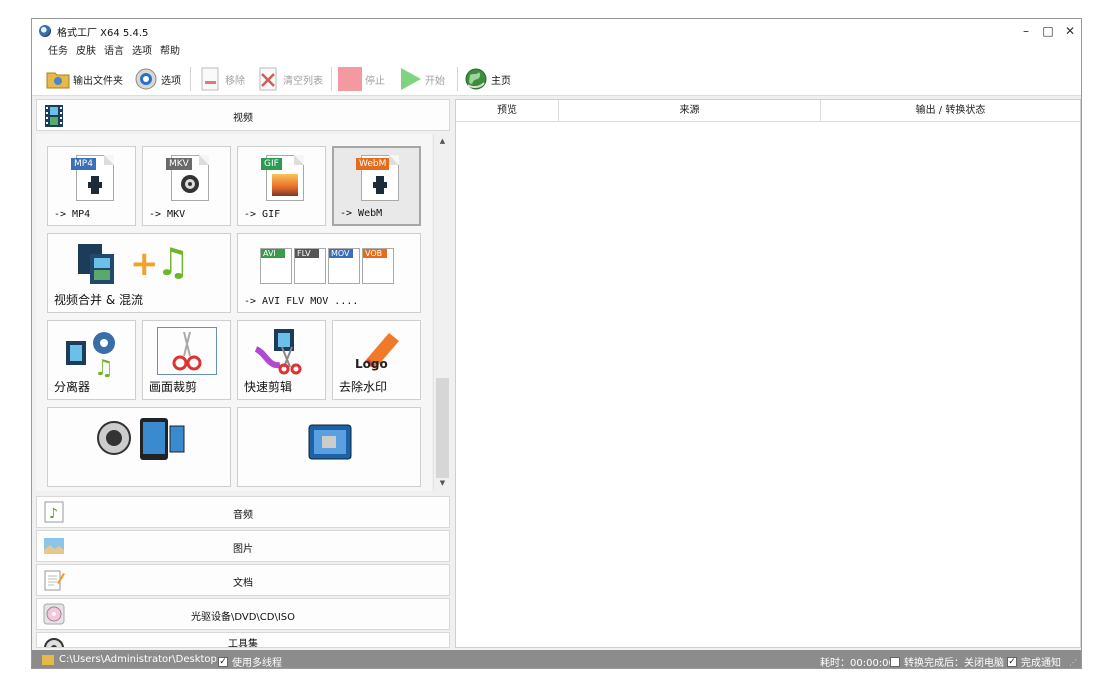  I want to click on webm-badge: WebM, so click(373, 164).